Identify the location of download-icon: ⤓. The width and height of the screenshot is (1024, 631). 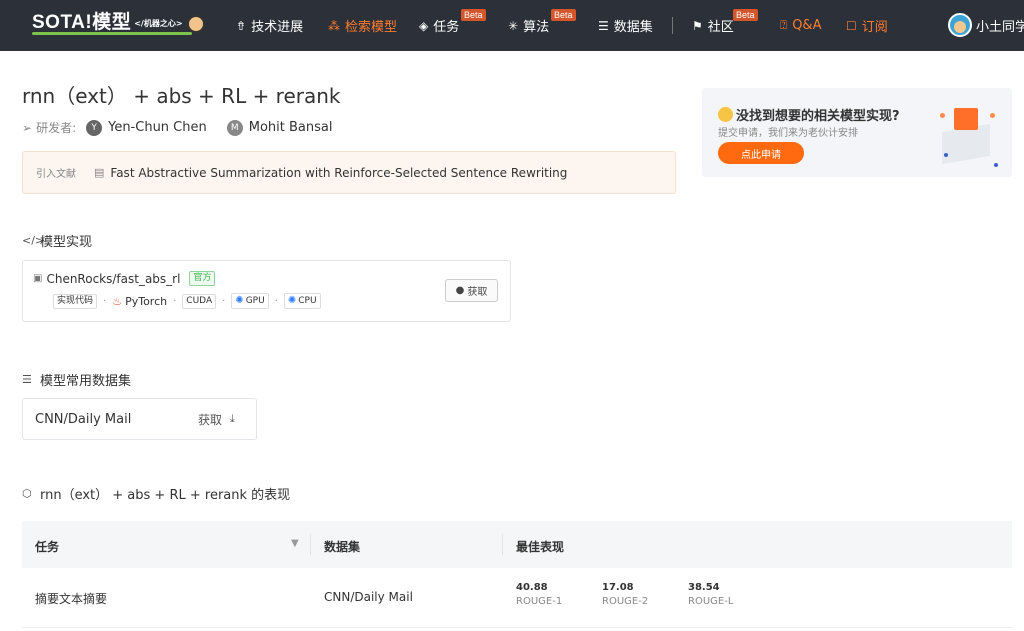
(232, 419).